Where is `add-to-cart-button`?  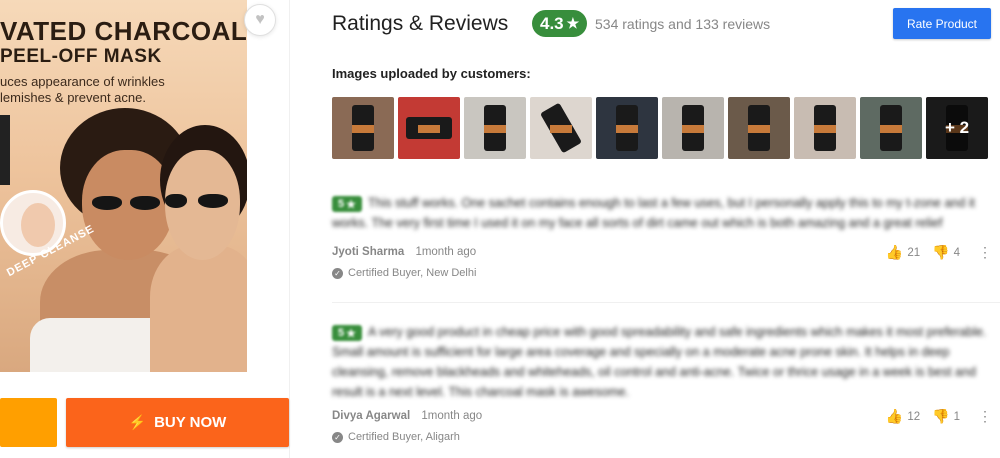
add-to-cart-button is located at coordinates (28, 422).